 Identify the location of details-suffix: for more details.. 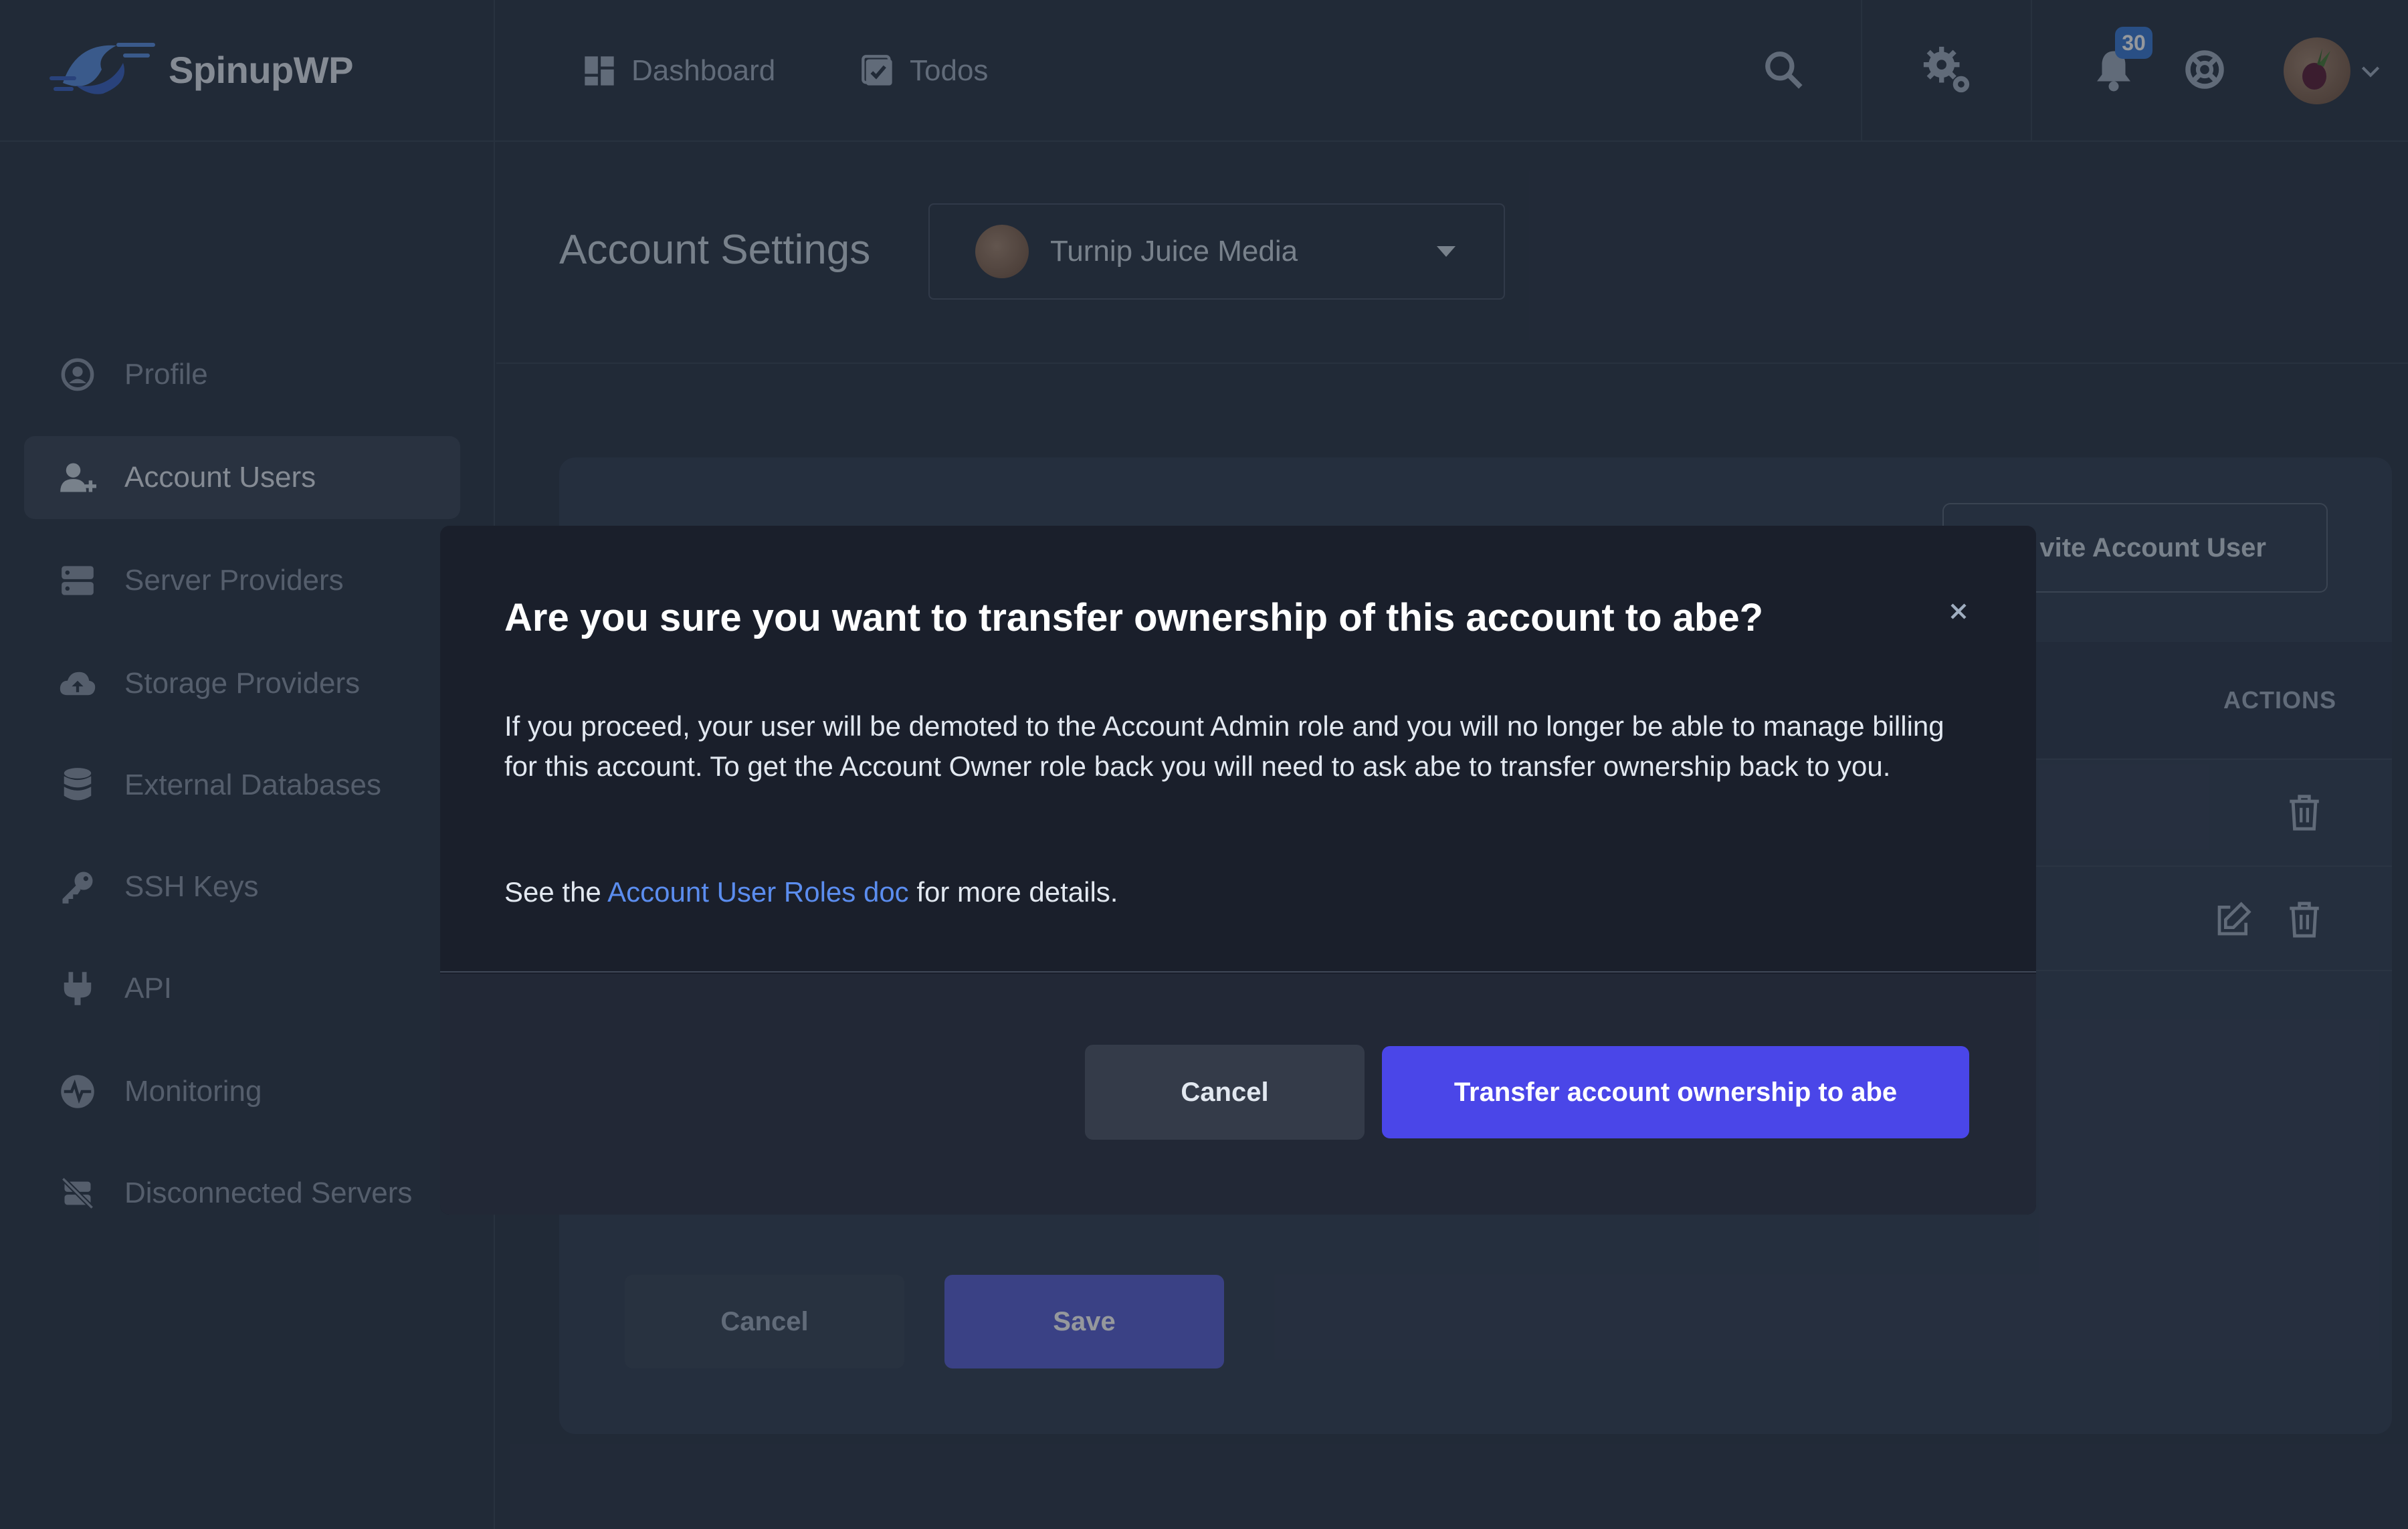
(1013, 892).